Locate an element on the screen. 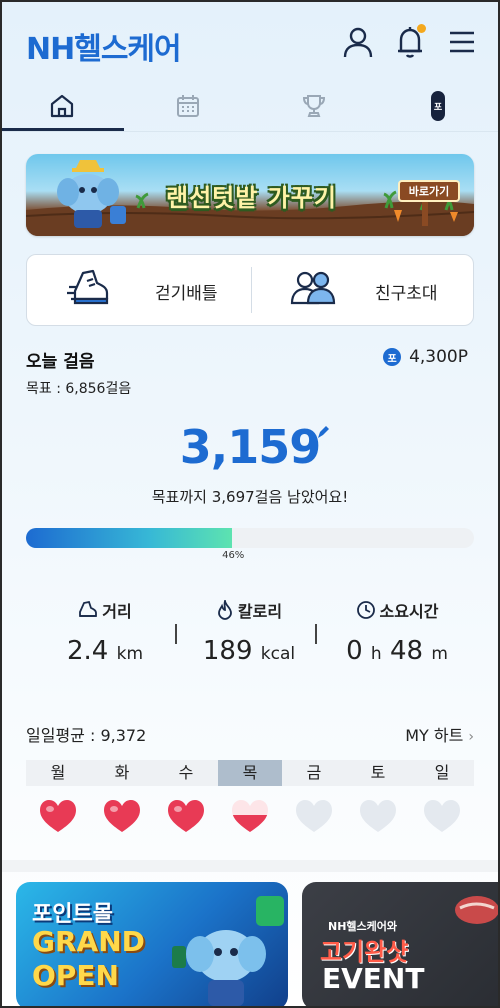 The width and height of the screenshot is (500, 1008). shoe-icon is located at coordinates (88, 609).